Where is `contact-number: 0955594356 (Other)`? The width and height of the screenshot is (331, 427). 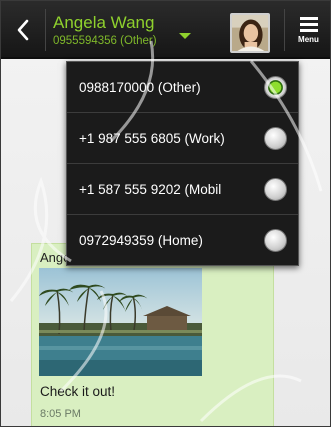
contact-number: 0955594356 (Other) is located at coordinates (105, 41).